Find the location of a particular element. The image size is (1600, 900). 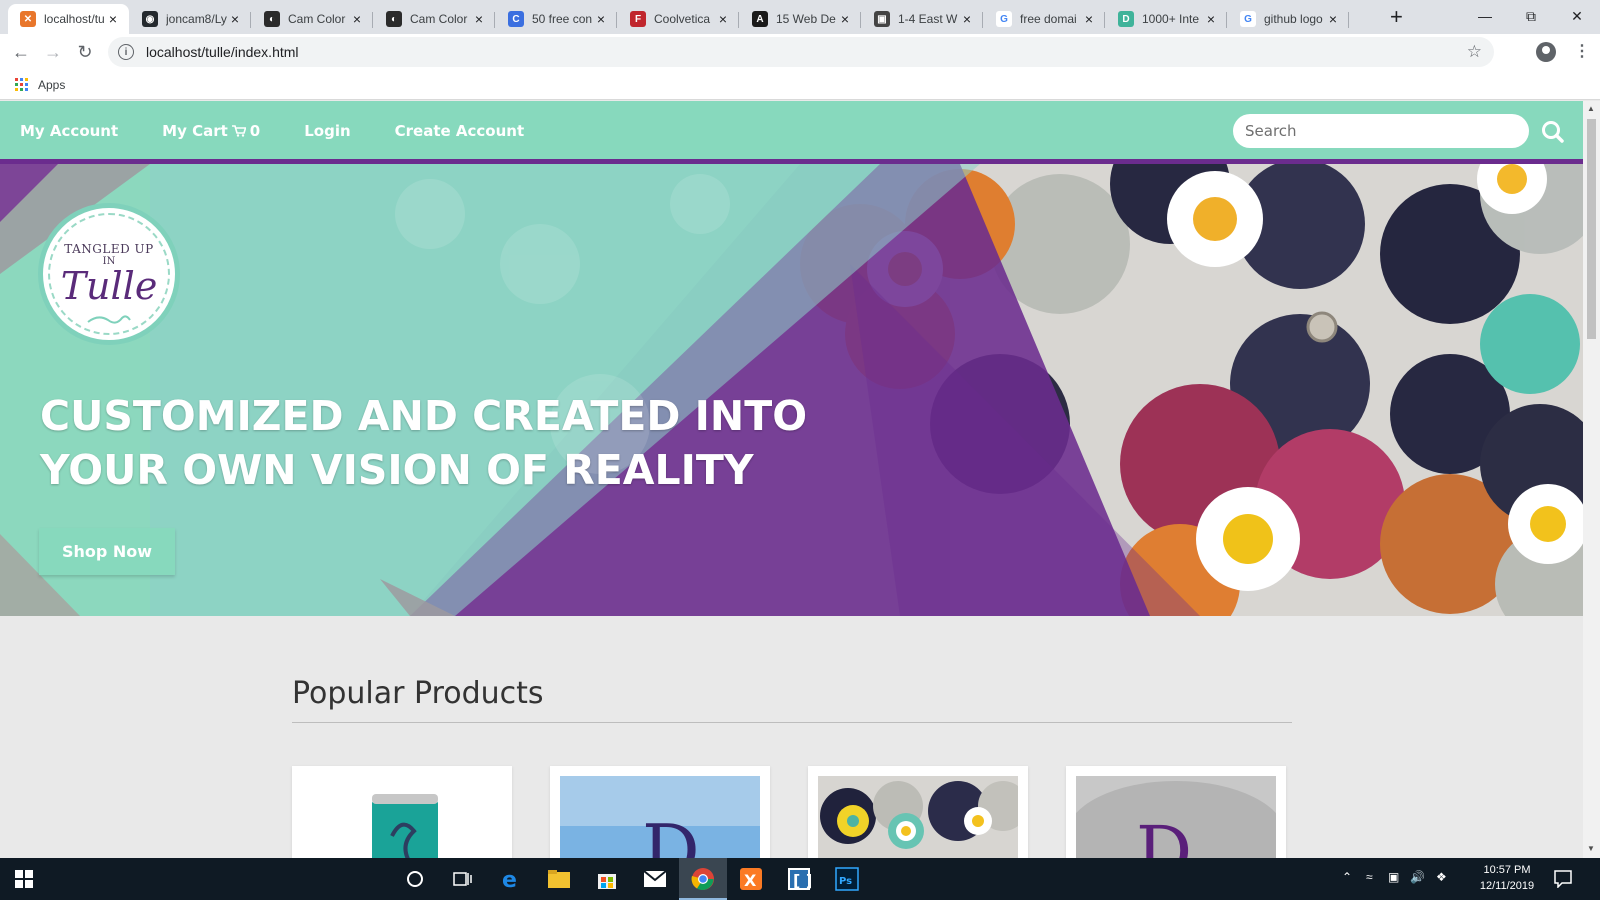

new-tab-button: + is located at coordinates (1396, 17).